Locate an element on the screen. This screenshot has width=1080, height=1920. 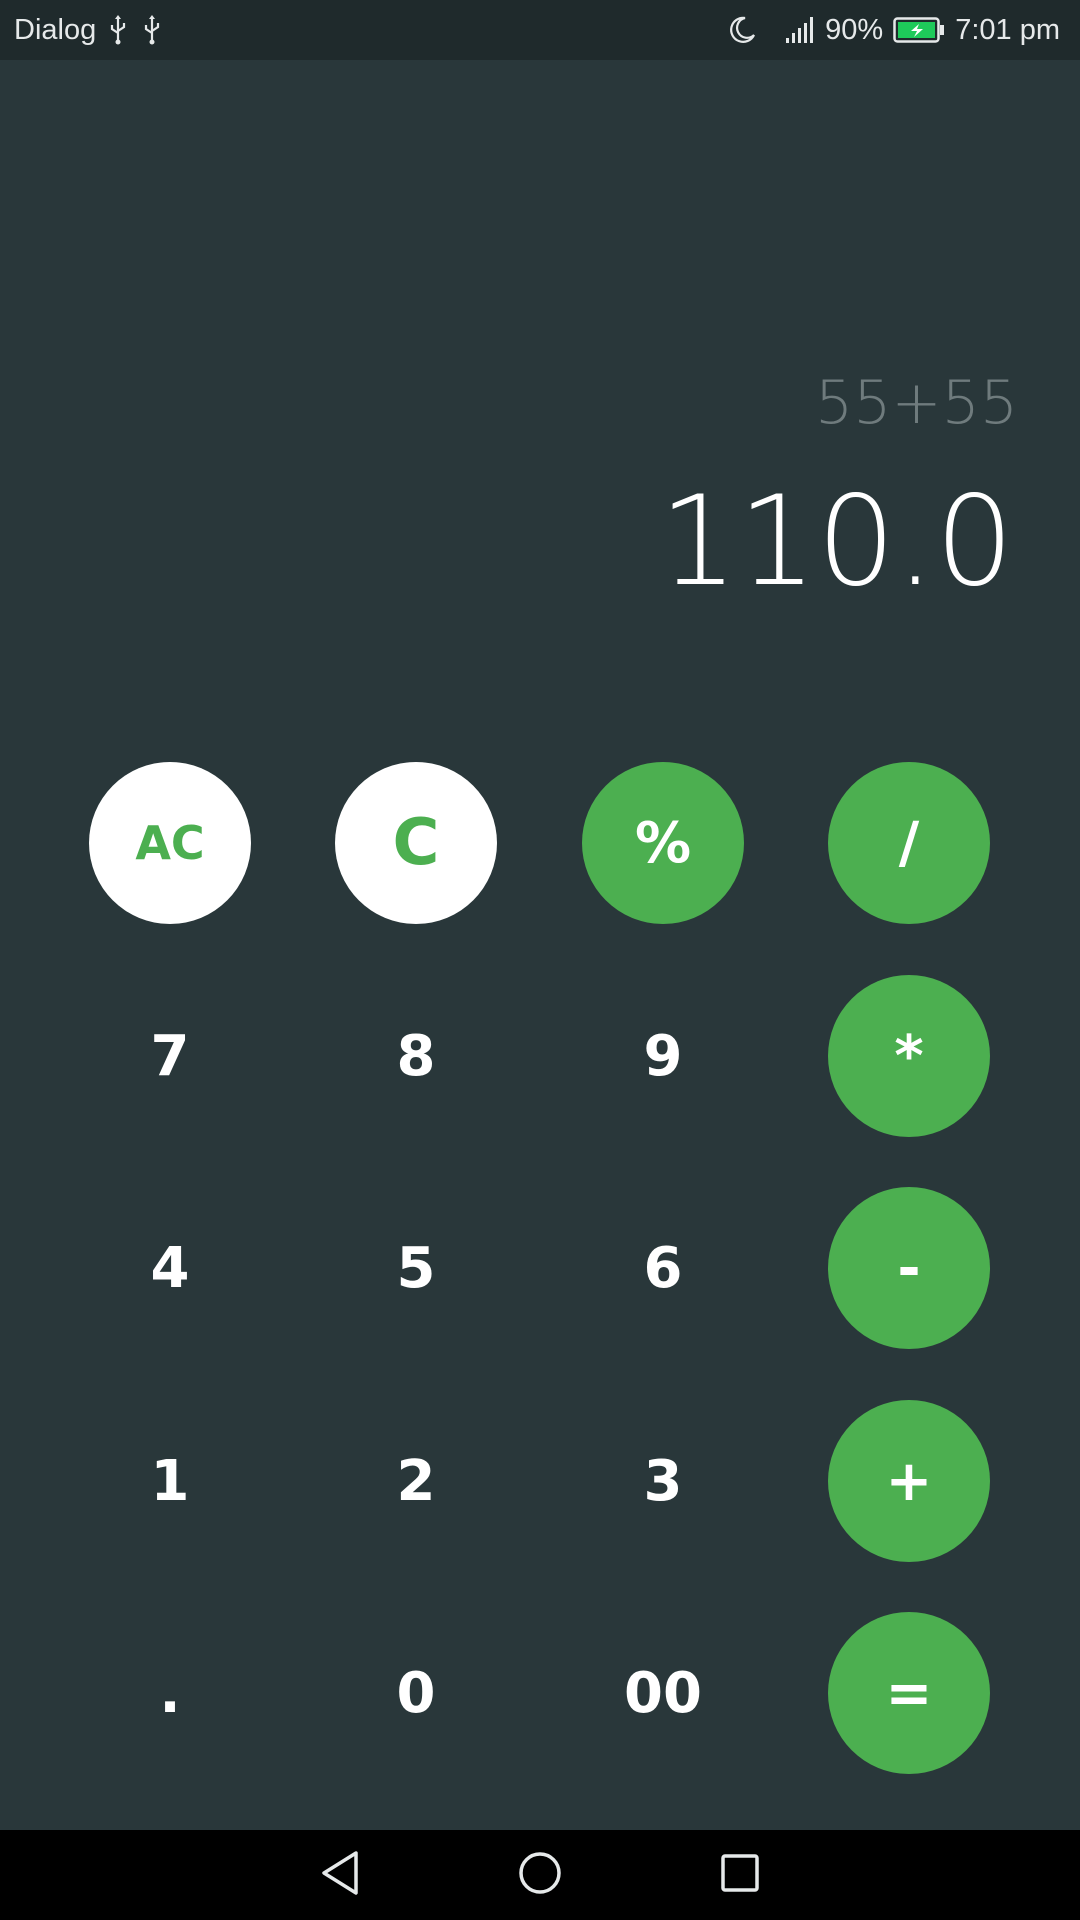
back-icon is located at coordinates (340, 1875).